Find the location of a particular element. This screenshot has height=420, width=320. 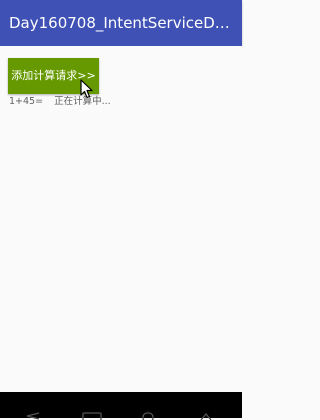

navigation-bar is located at coordinates (121, 406).